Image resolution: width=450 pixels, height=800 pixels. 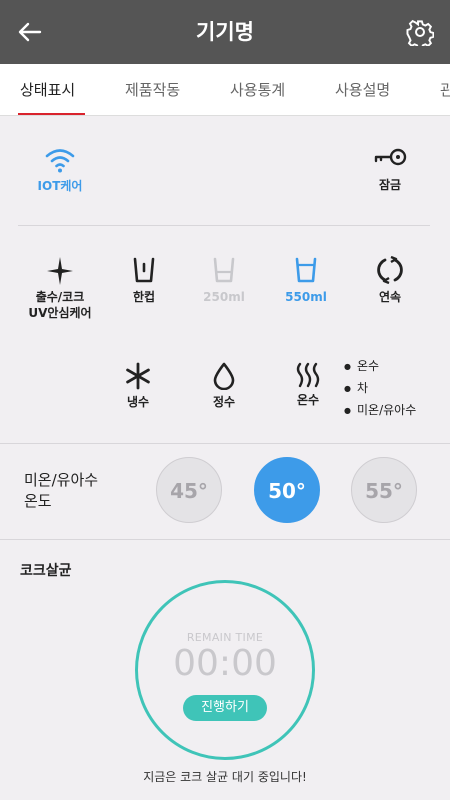 I want to click on status-message: 지금은 코크 살균 대기 중입니다!, so click(x=225, y=777).